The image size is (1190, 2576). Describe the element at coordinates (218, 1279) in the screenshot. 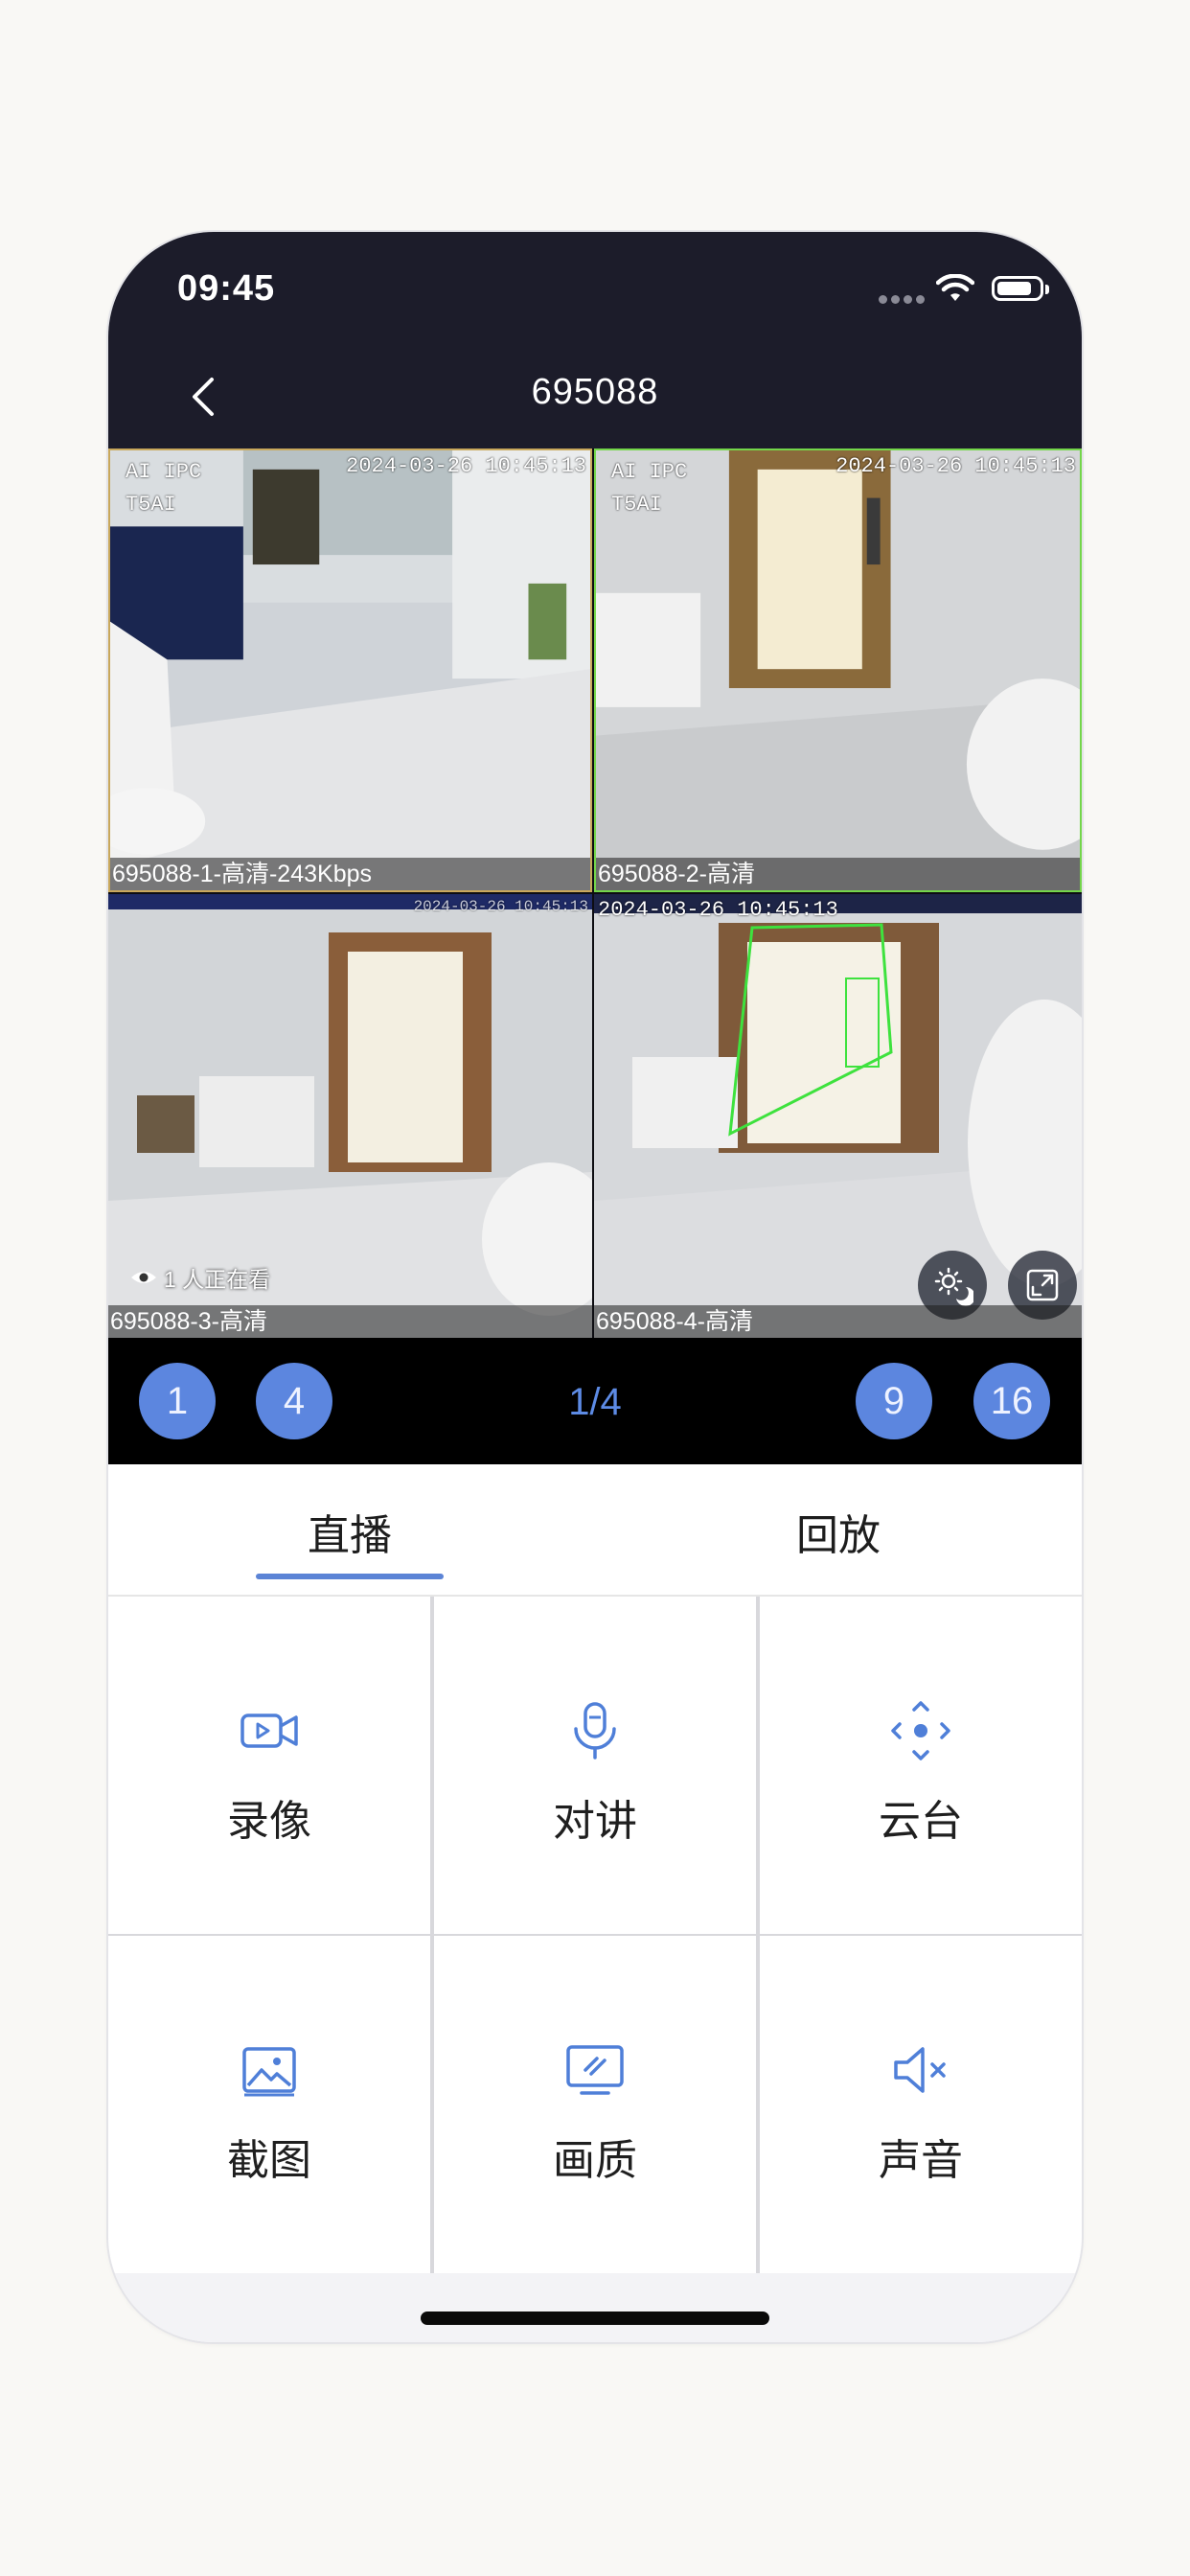

I see `viewer-count-text: 1 人正在看` at that location.